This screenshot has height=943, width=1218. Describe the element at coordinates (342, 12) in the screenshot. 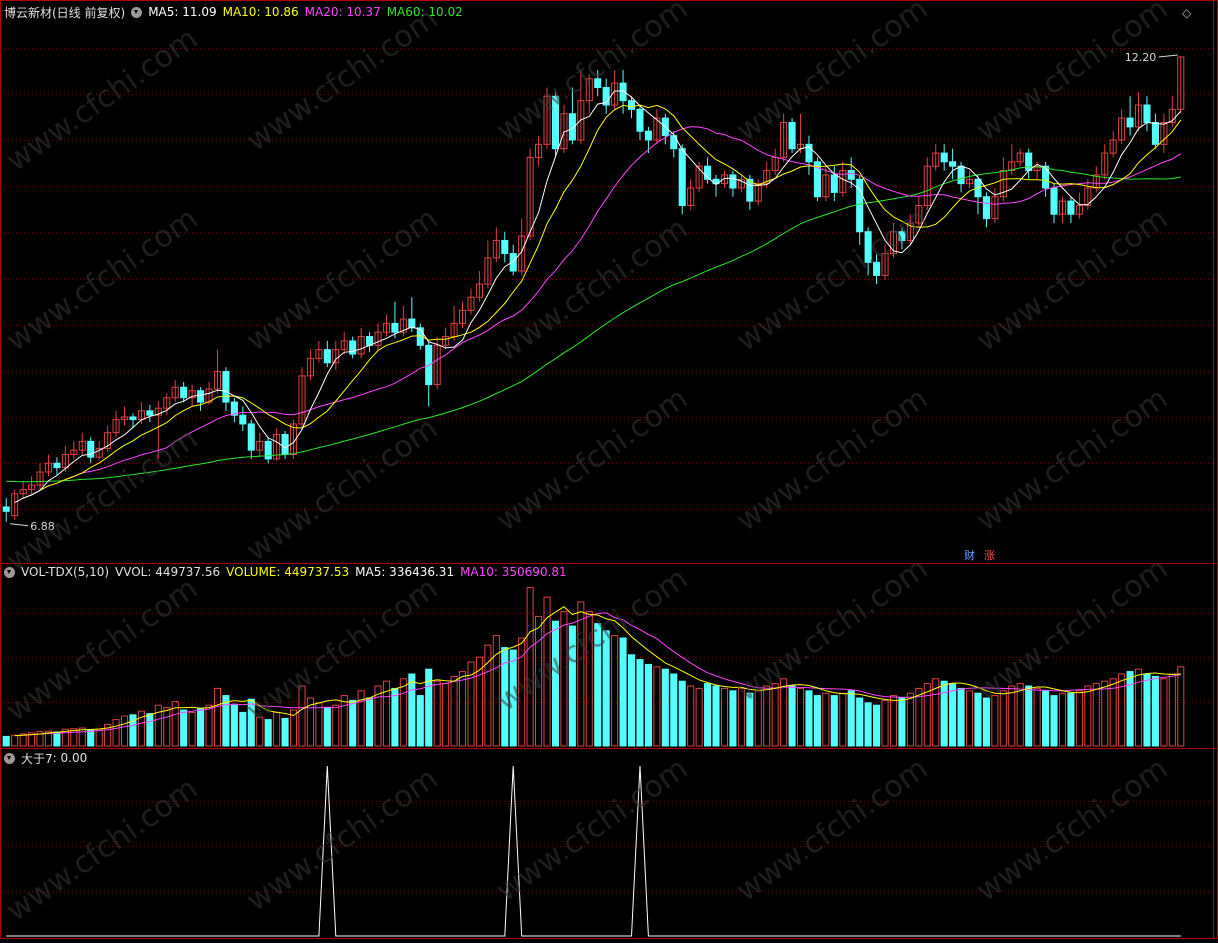

I see `ma20-label: MA20: 10.37` at that location.